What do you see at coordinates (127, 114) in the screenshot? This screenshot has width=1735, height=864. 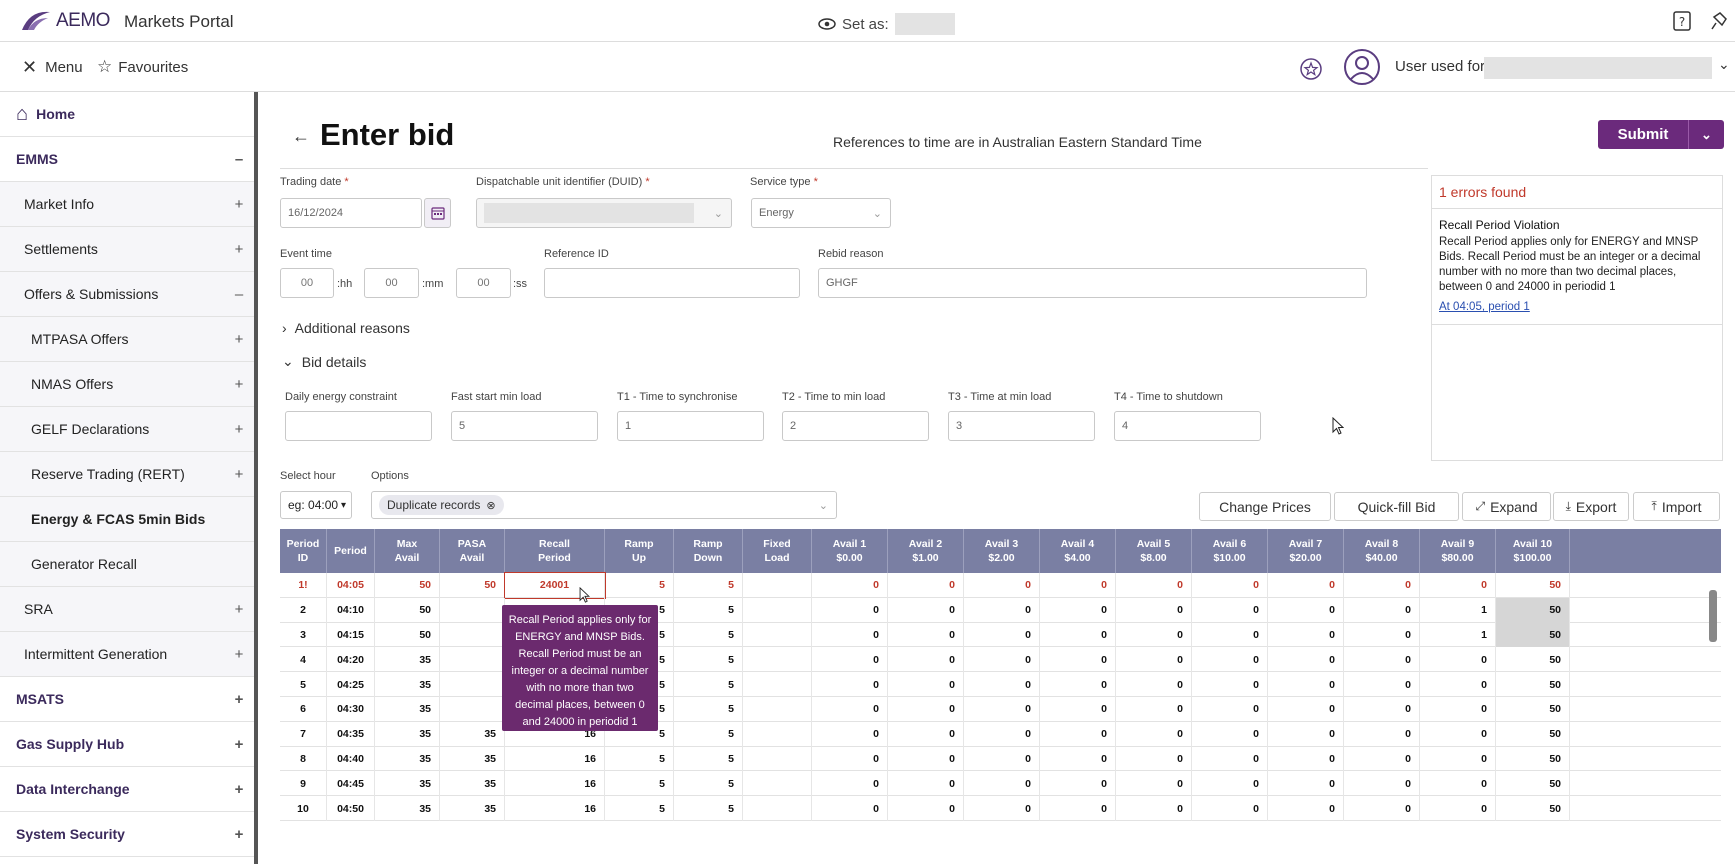 I see `sidebar-item-home: ⌂ Home` at bounding box center [127, 114].